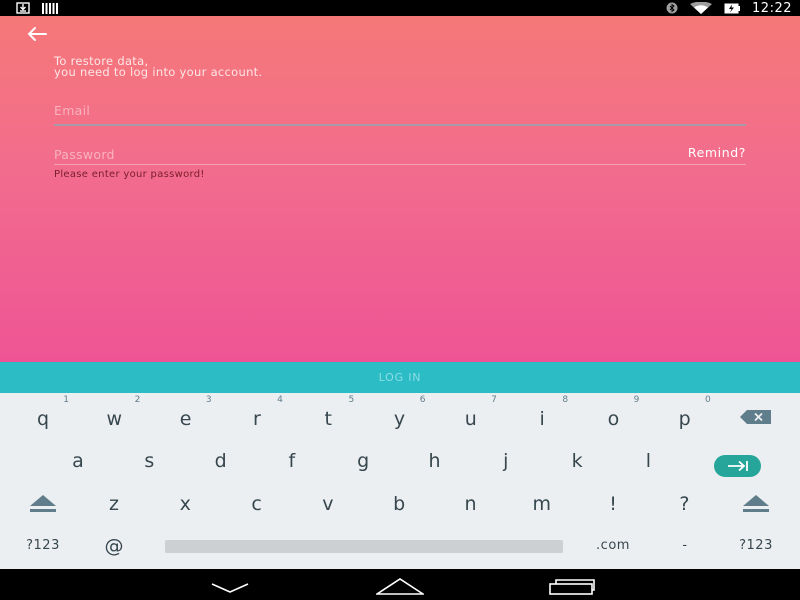 Image resolution: width=800 pixels, height=600 pixels. Describe the element at coordinates (613, 546) in the screenshot. I see `dotcom-key: .com` at that location.